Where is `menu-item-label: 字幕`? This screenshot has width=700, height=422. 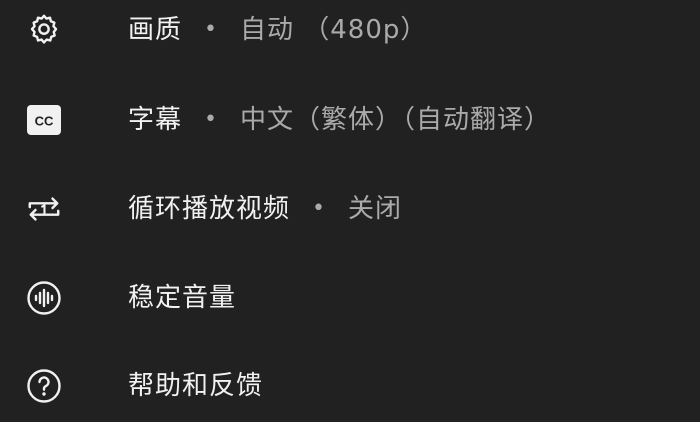 menu-item-label: 字幕 is located at coordinates (155, 120).